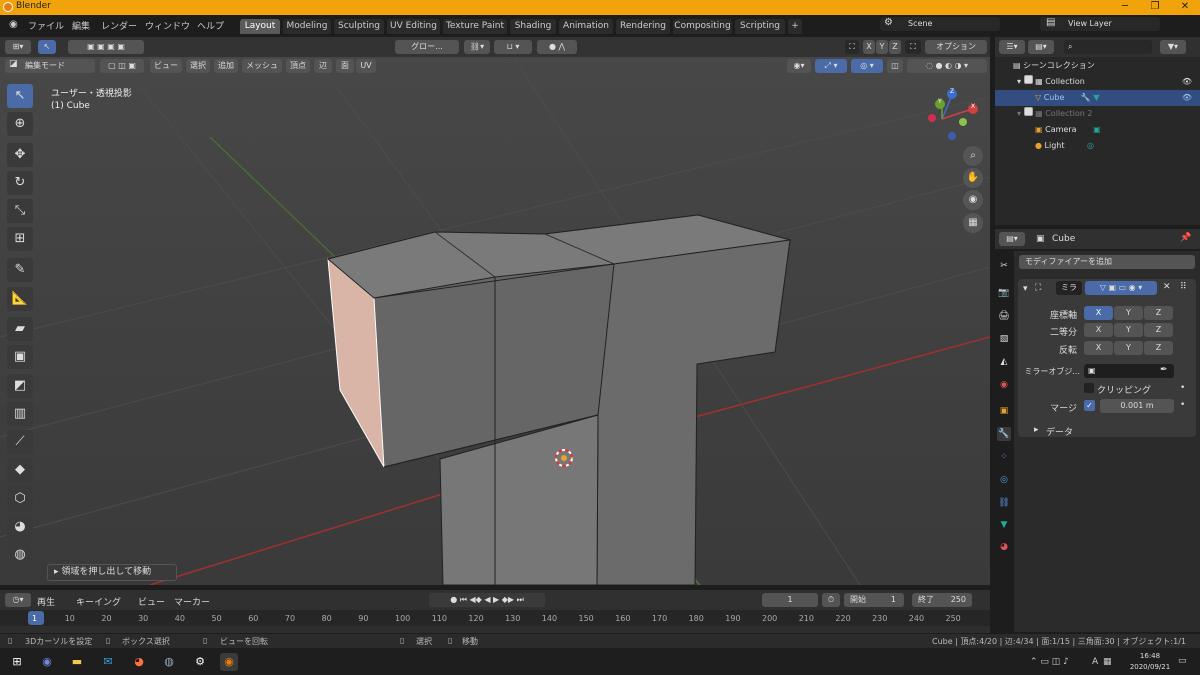  What do you see at coordinates (1098, 330) in the screenshot?
I see `bisect-x-toggle: X` at bounding box center [1098, 330].